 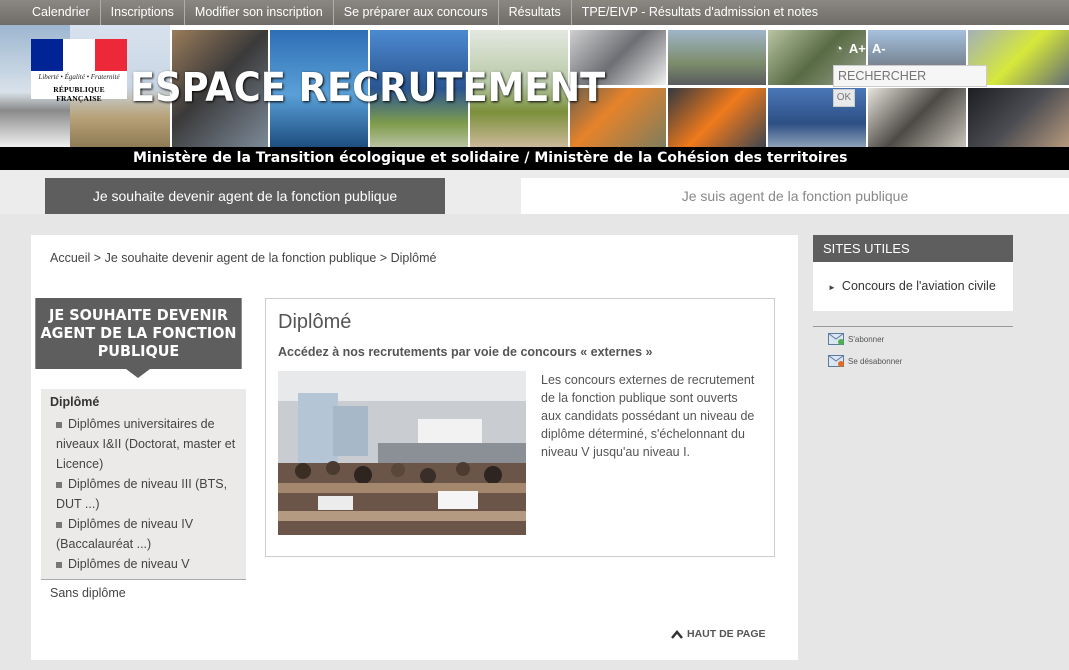 I want to click on useful-sites-box: ► Concours de l'aviation civile, so click(x=913, y=286).